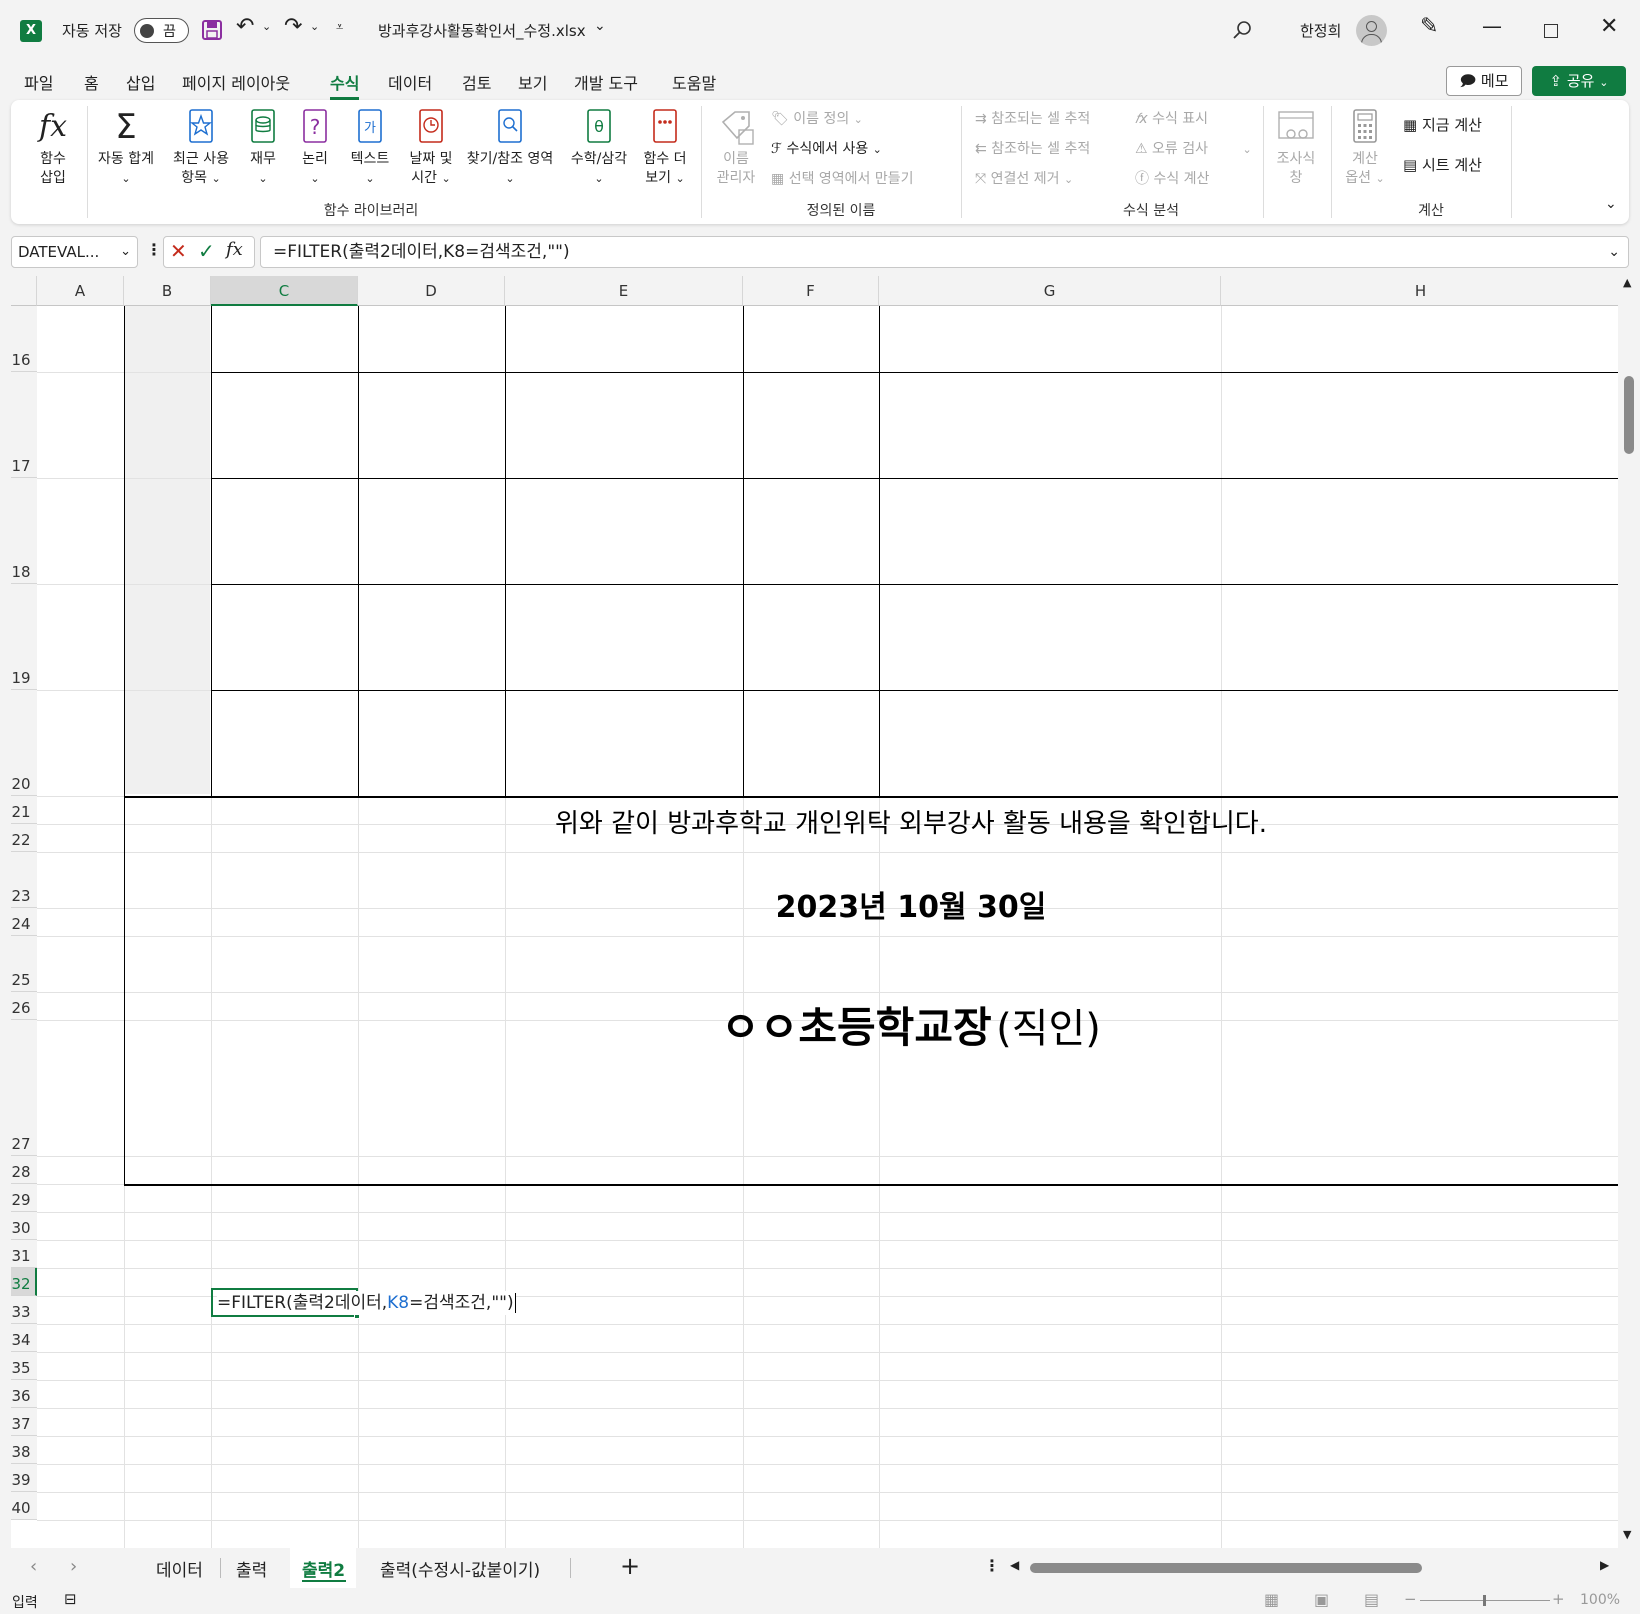 Image resolution: width=1640 pixels, height=1614 pixels. What do you see at coordinates (665, 148) in the screenshot?
I see `more-functions-button: 함수 더 보기 ⌄` at bounding box center [665, 148].